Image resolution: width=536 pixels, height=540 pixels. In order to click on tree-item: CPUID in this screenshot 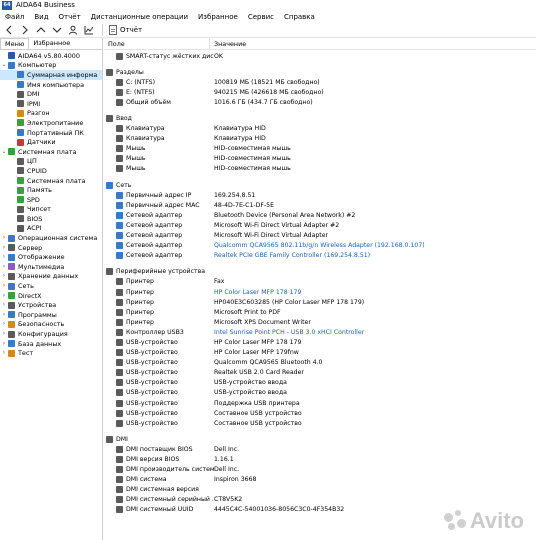, I will do `click(51, 171)`.